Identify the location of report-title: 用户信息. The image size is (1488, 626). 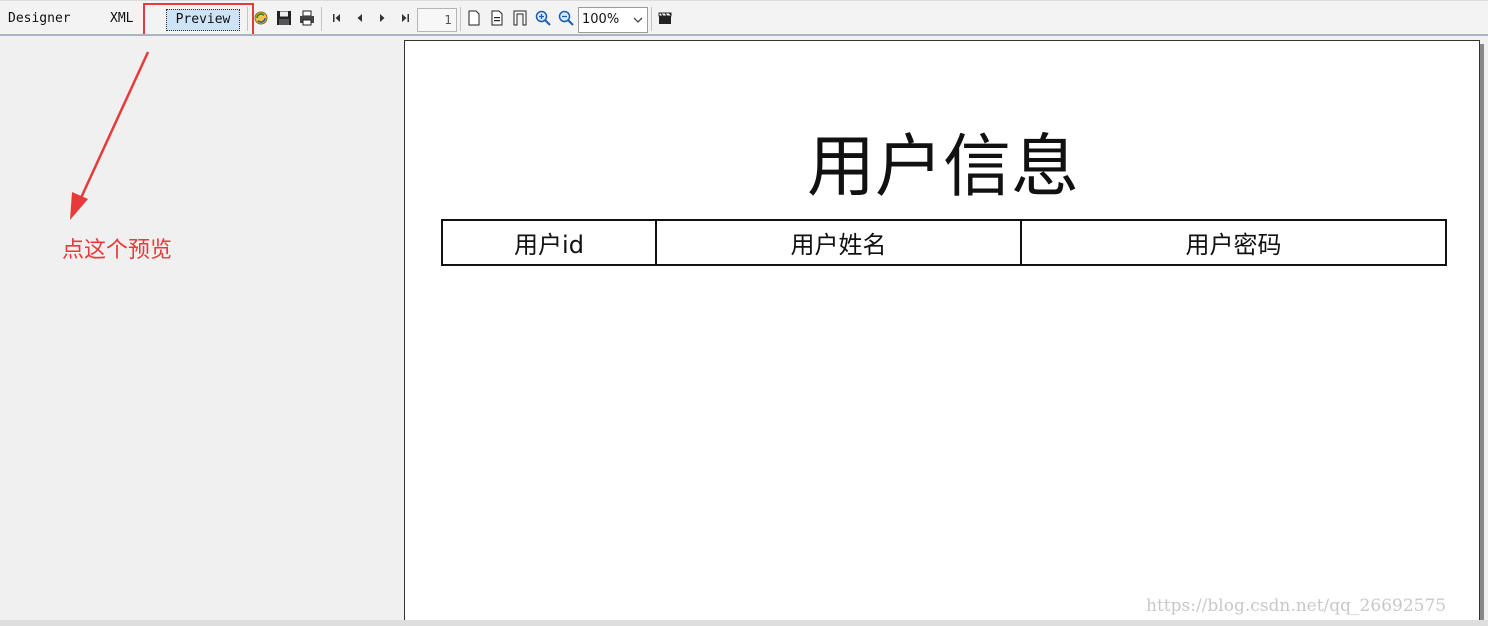
(942, 167).